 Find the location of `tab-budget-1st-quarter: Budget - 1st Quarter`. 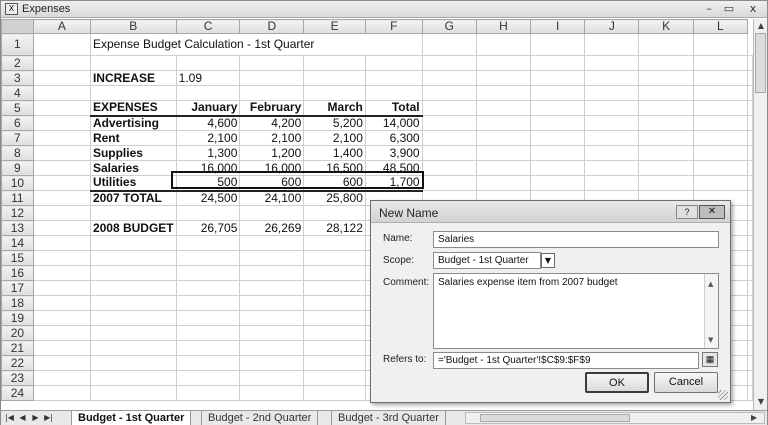

tab-budget-1st-quarter: Budget - 1st Quarter is located at coordinates (131, 418).